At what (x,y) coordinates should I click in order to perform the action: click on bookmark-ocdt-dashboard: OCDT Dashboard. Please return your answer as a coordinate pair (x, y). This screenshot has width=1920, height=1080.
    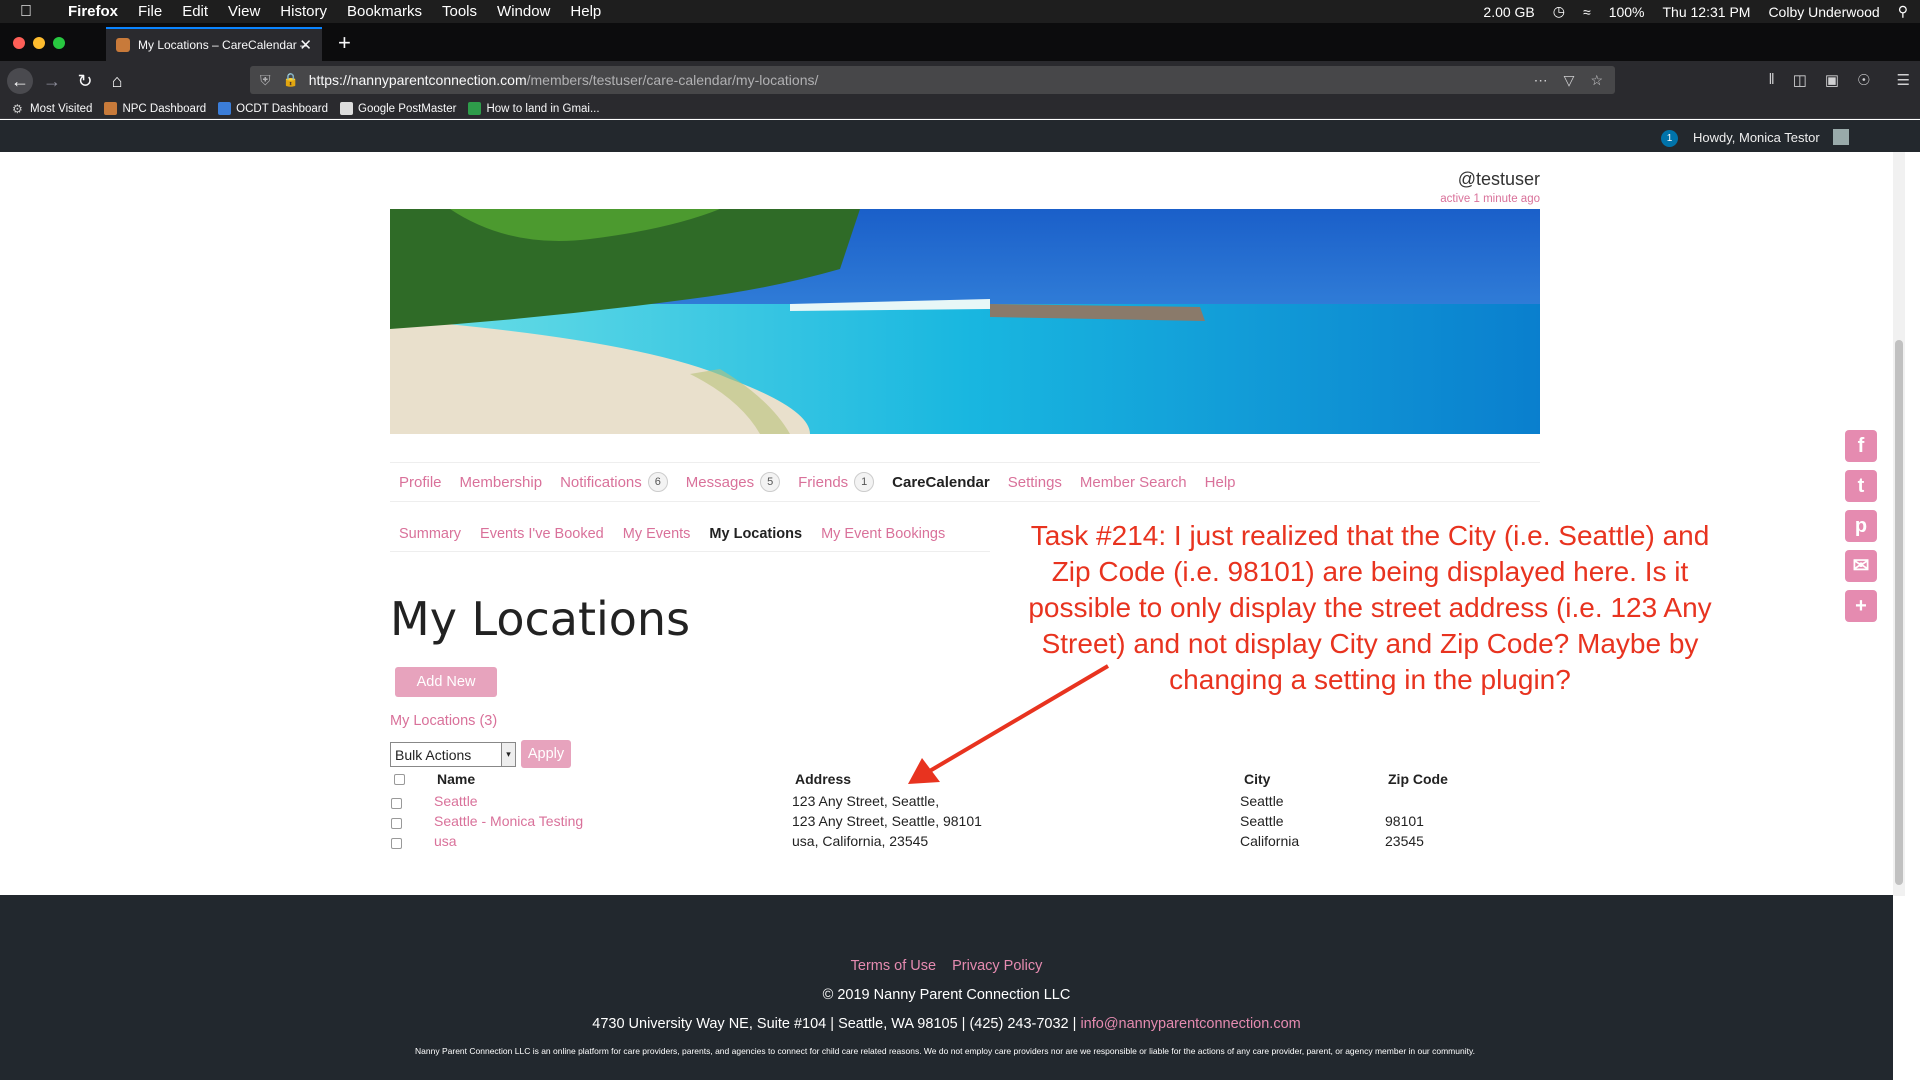
    Looking at the image, I should click on (273, 108).